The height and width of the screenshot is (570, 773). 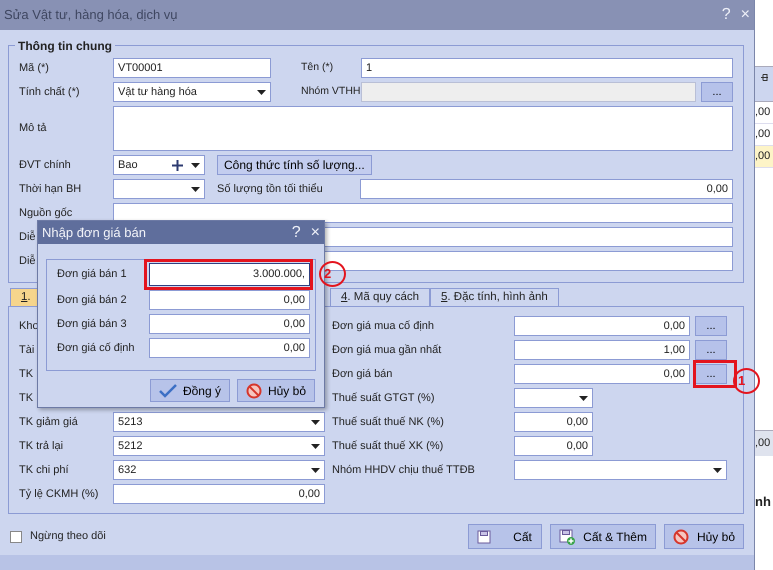 What do you see at coordinates (423, 213) in the screenshot?
I see `text-field` at bounding box center [423, 213].